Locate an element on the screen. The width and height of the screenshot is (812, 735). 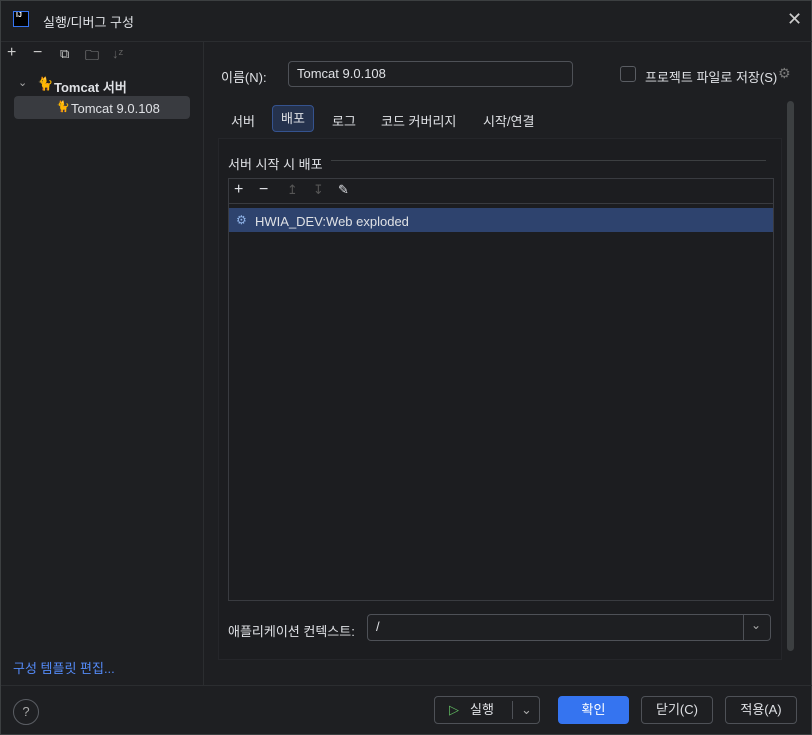
scrollbar is located at coordinates (790, 376).